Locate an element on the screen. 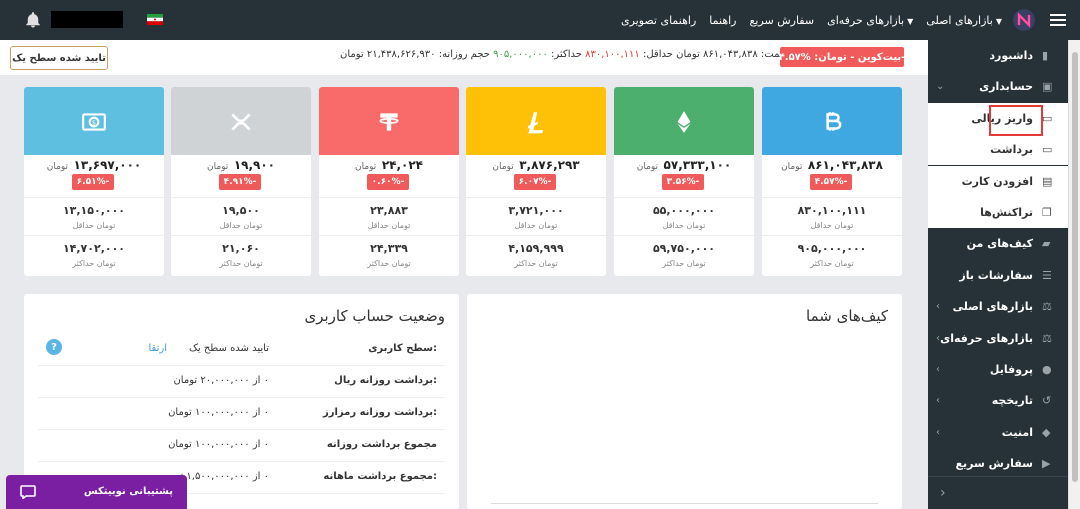  bitcoin-icon is located at coordinates (834, 121).